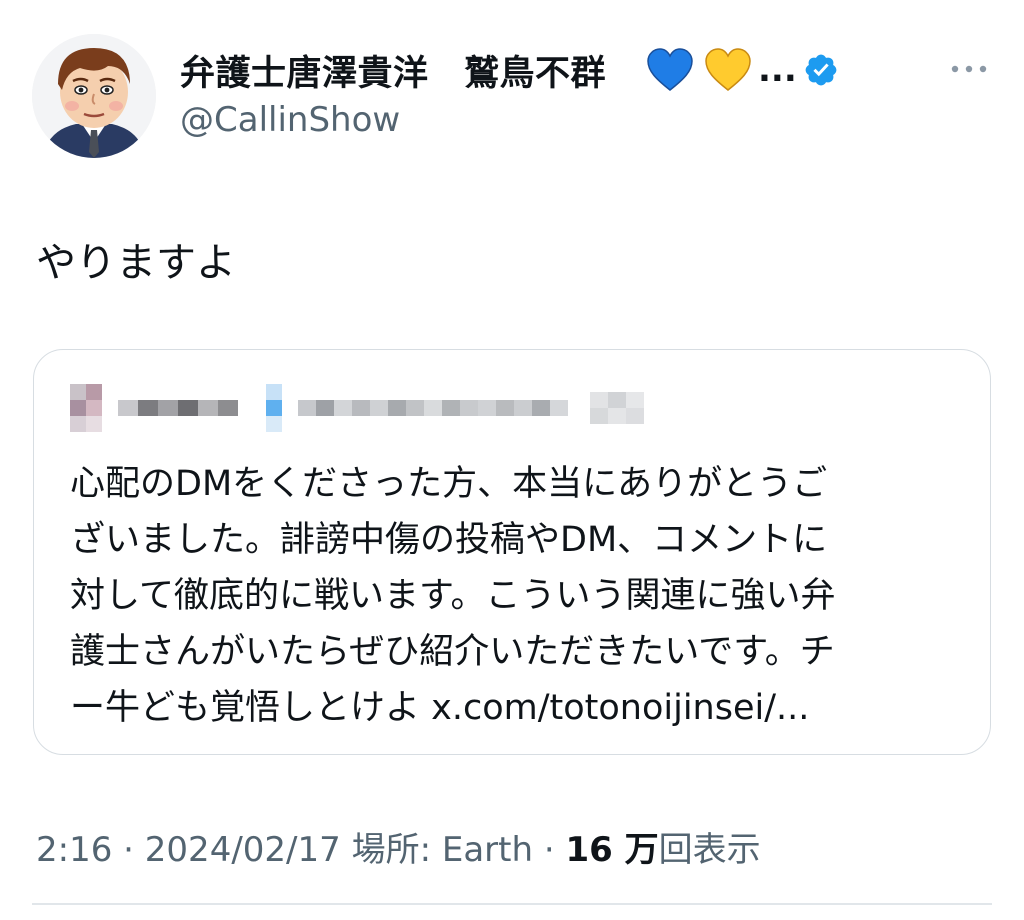 This screenshot has height=920, width=1024. What do you see at coordinates (453, 596) in the screenshot?
I see `quoted-tweet-line: 対して徹底的に戦います。こういう関連に強い弁` at bounding box center [453, 596].